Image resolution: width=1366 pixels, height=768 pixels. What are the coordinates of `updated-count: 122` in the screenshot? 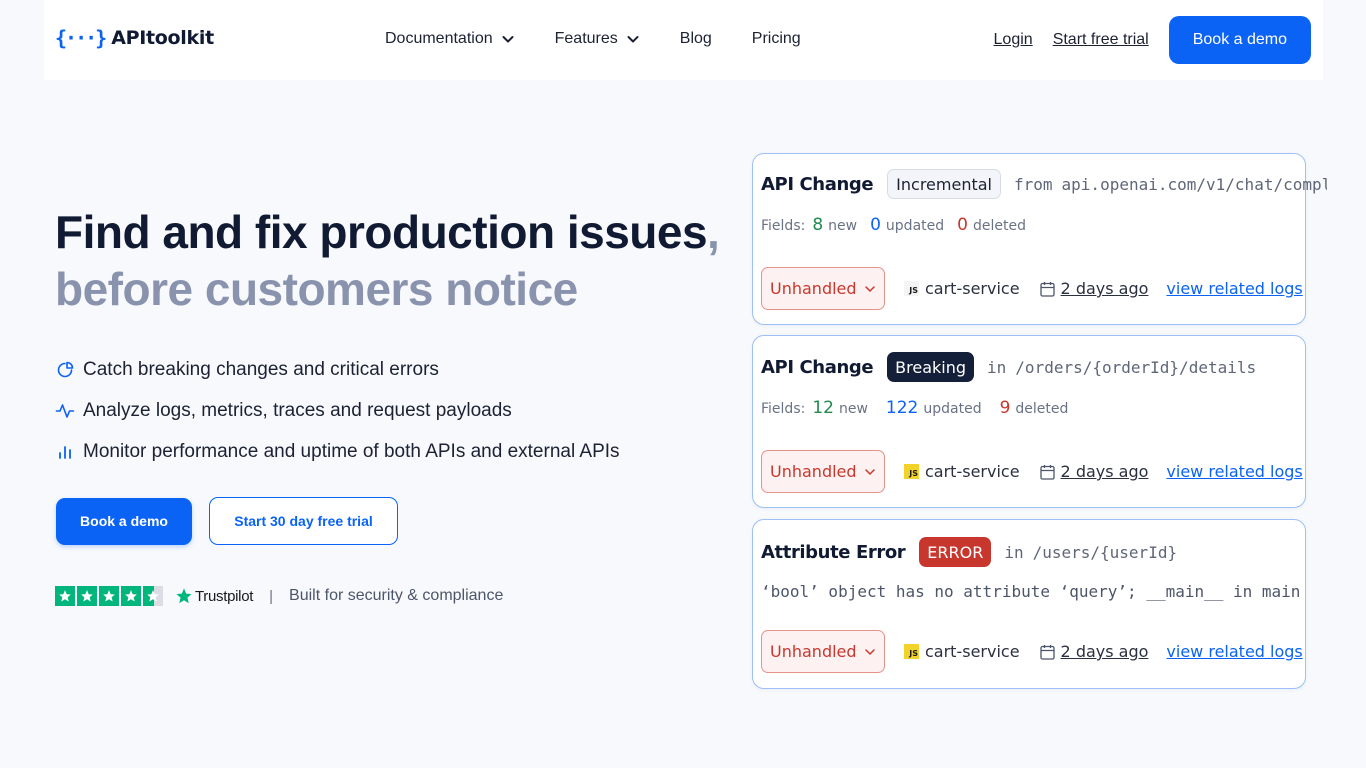 It's located at (902, 408).